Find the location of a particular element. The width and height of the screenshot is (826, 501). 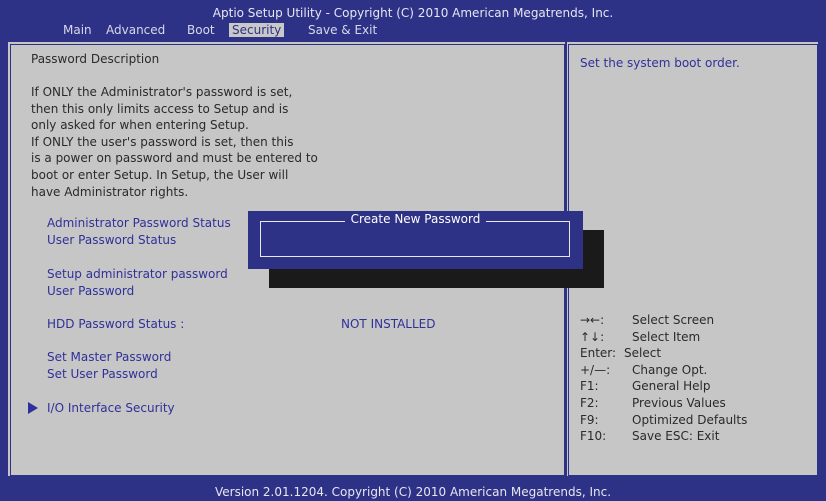

key-description: Previous Values is located at coordinates (679, 402).